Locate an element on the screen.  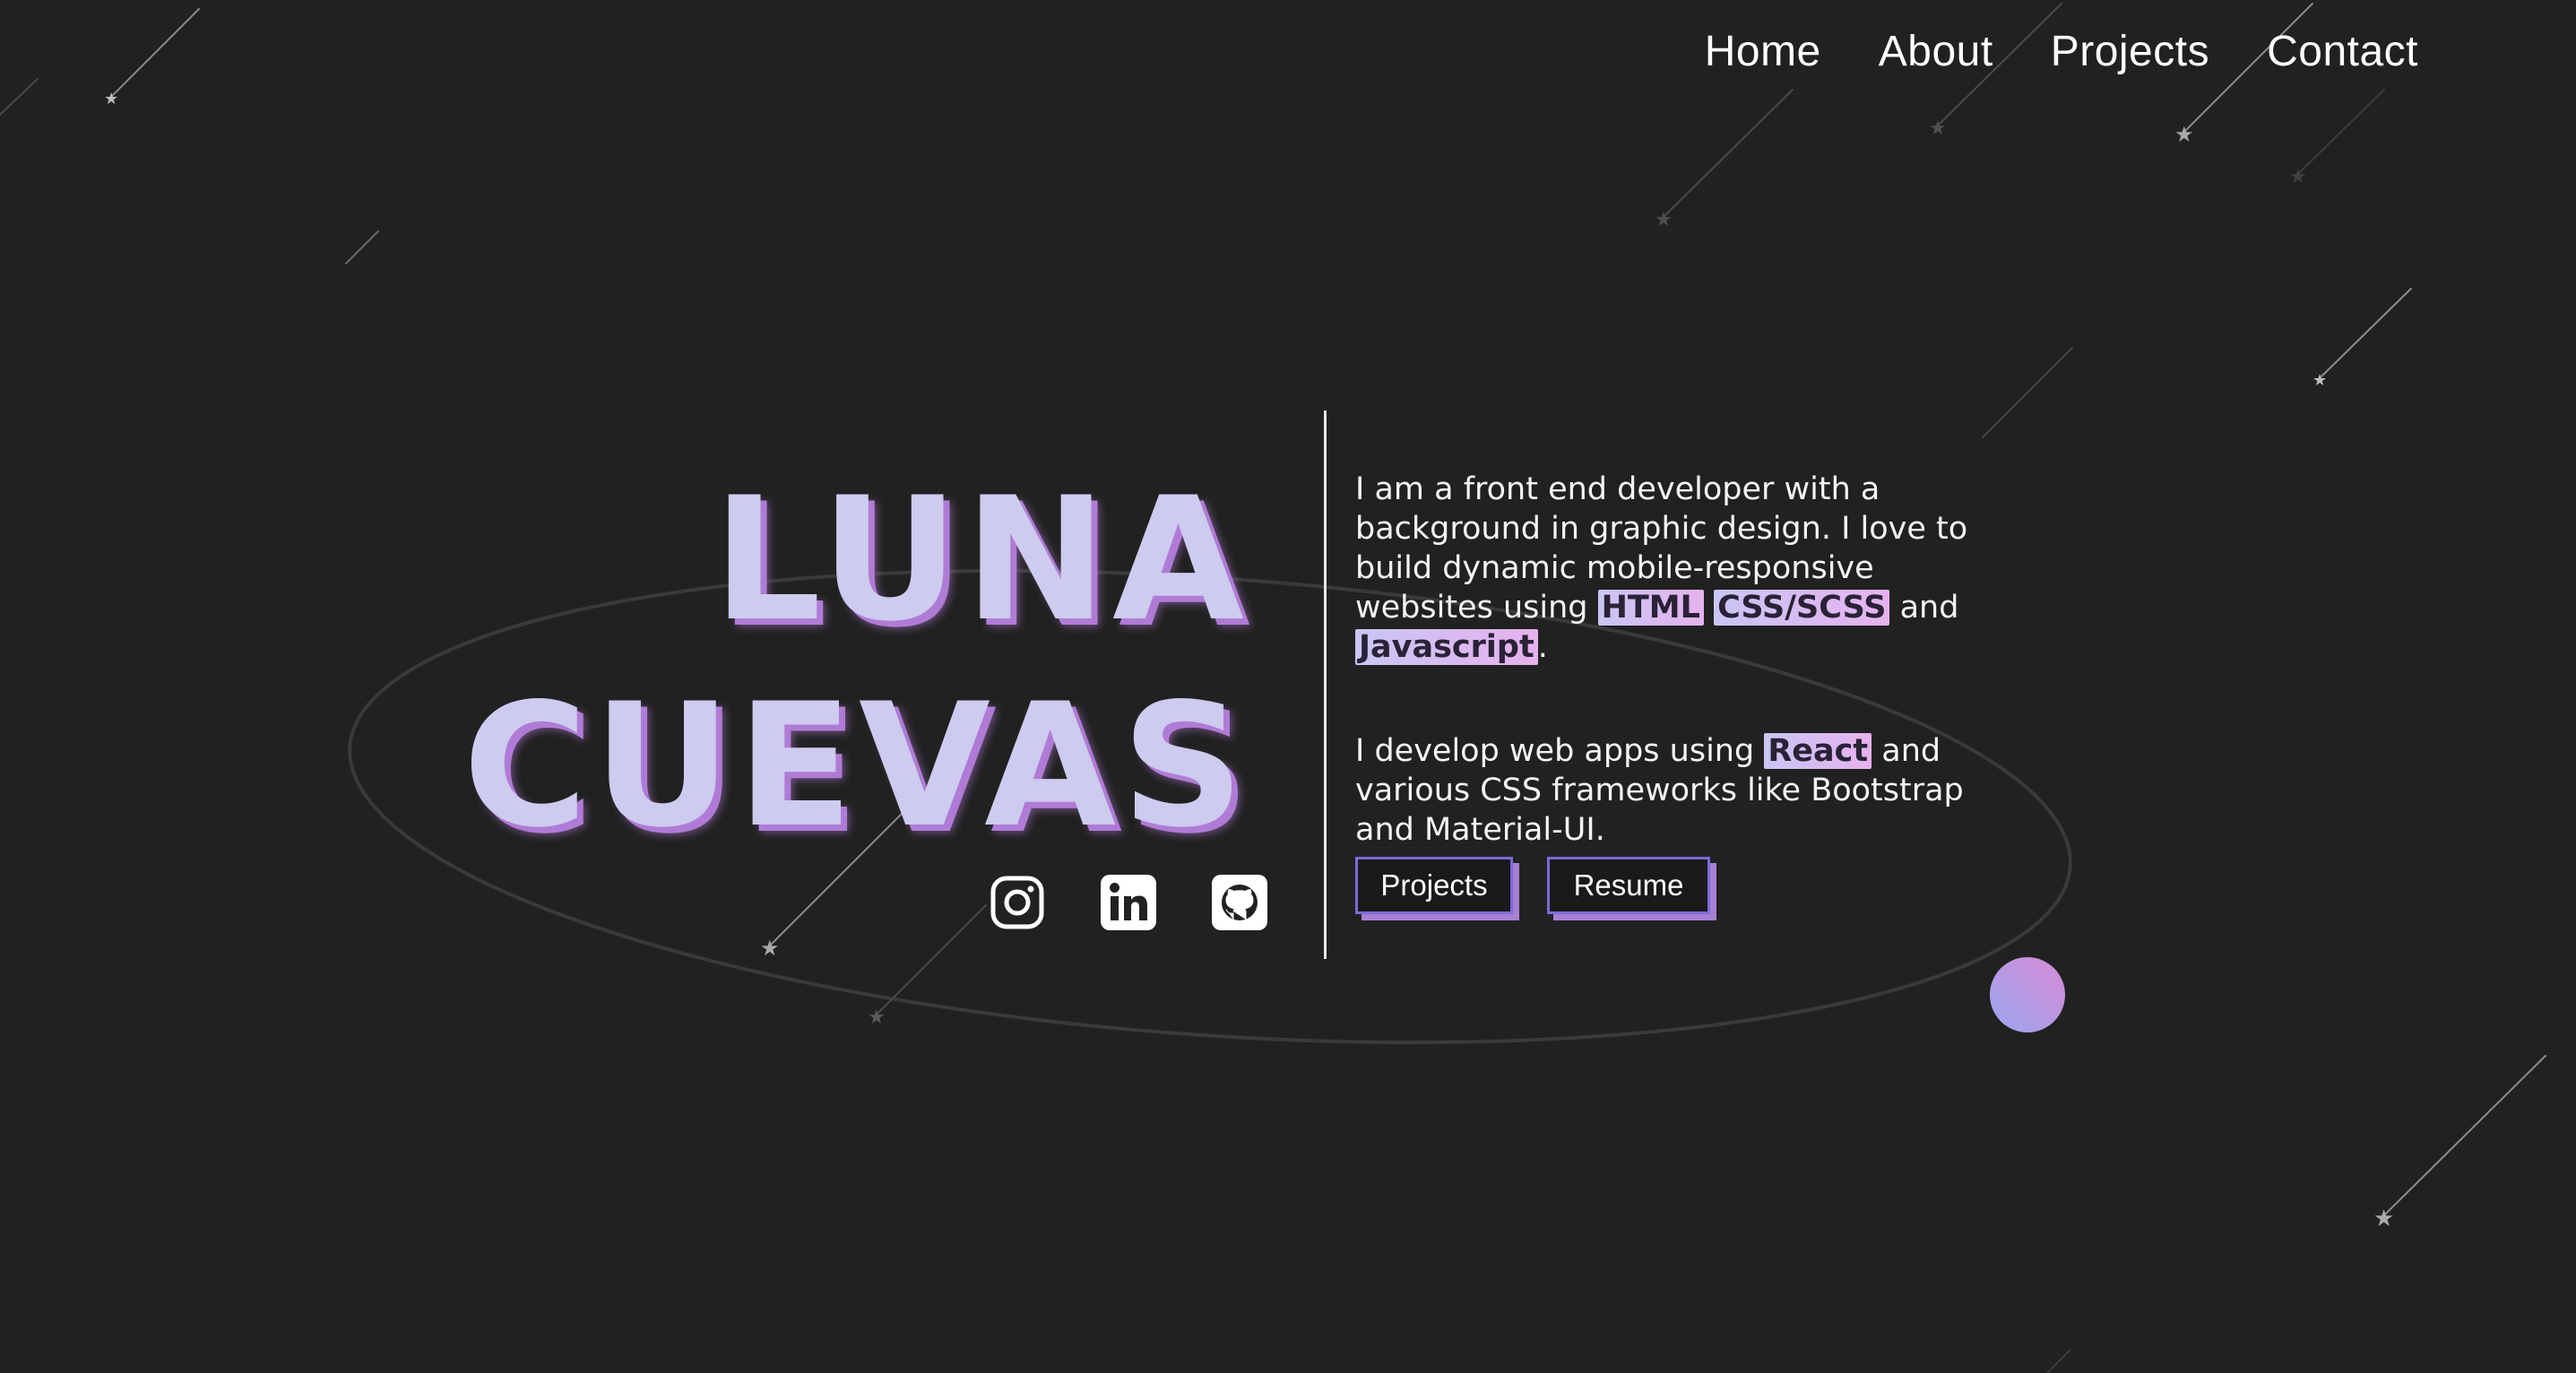
social-links is located at coordinates (1128, 902).